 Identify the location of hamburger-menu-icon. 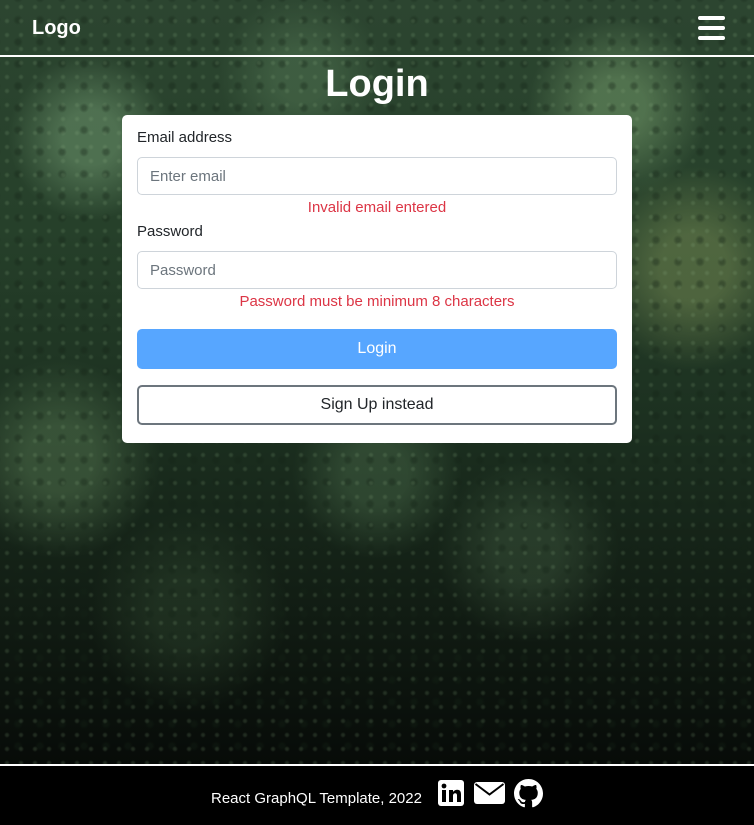
(711, 28).